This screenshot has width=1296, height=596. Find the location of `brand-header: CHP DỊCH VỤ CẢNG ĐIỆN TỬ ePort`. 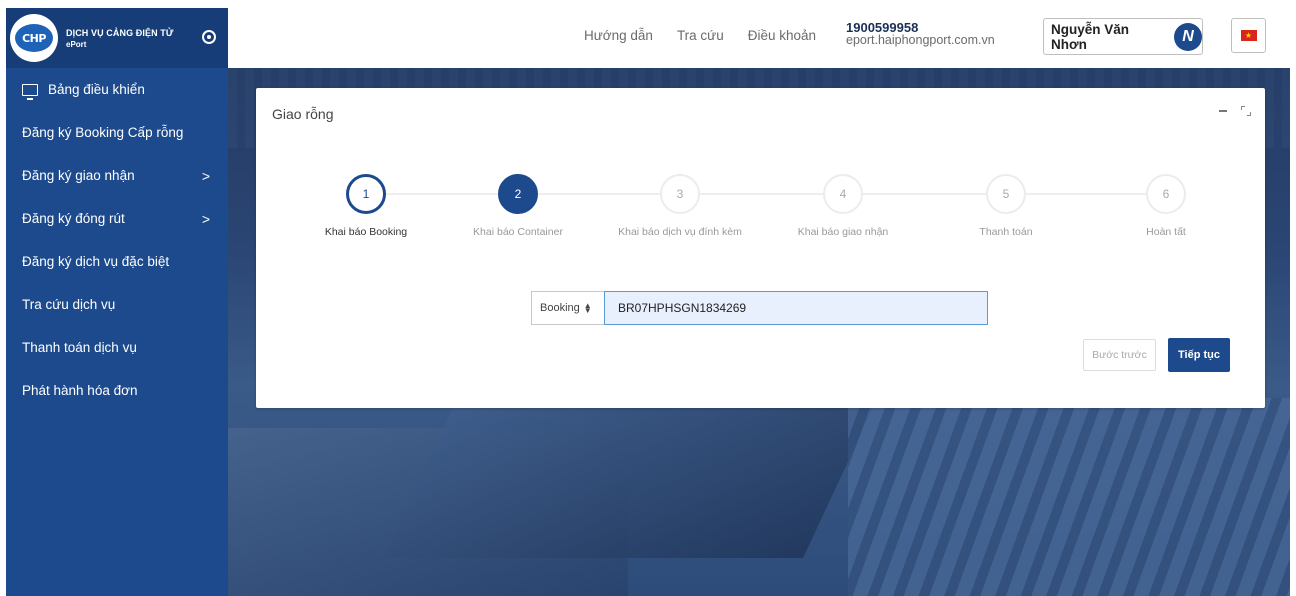

brand-header: CHP DỊCH VỤ CẢNG ĐIỆN TỬ ePort is located at coordinates (117, 38).